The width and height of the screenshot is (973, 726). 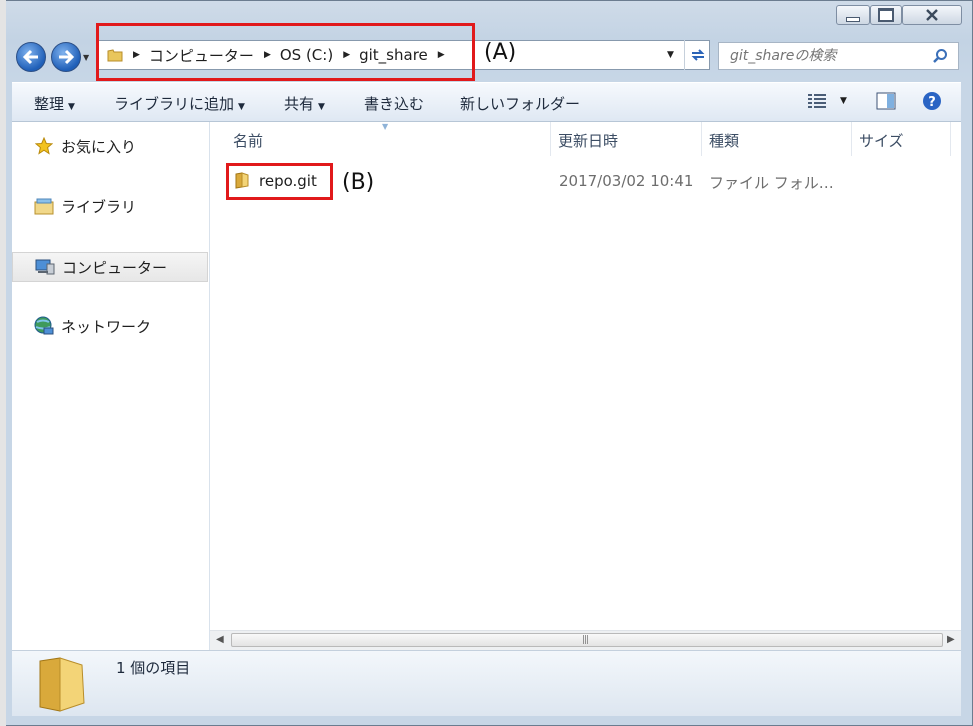 I want to click on library-icon, so click(x=44, y=206).